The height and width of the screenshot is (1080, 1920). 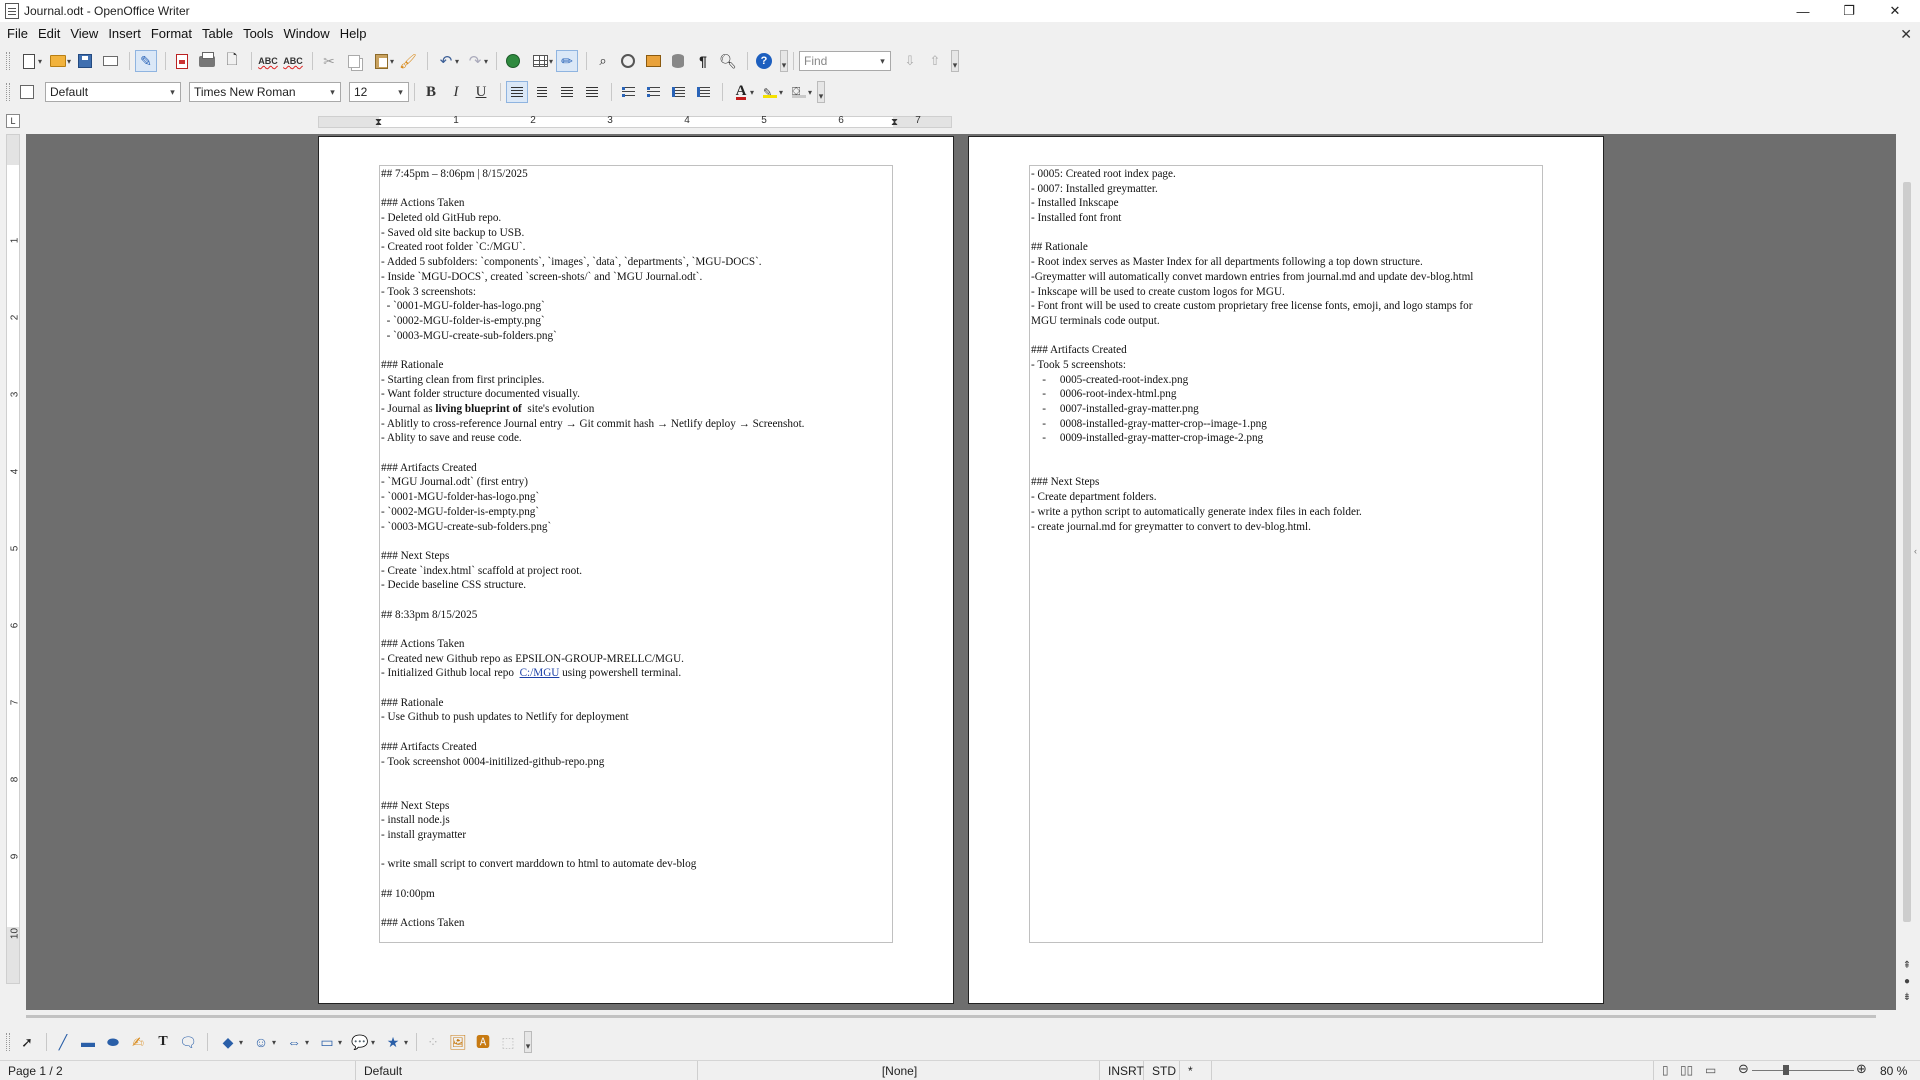 I want to click on bold-button: B, so click(x=431, y=92).